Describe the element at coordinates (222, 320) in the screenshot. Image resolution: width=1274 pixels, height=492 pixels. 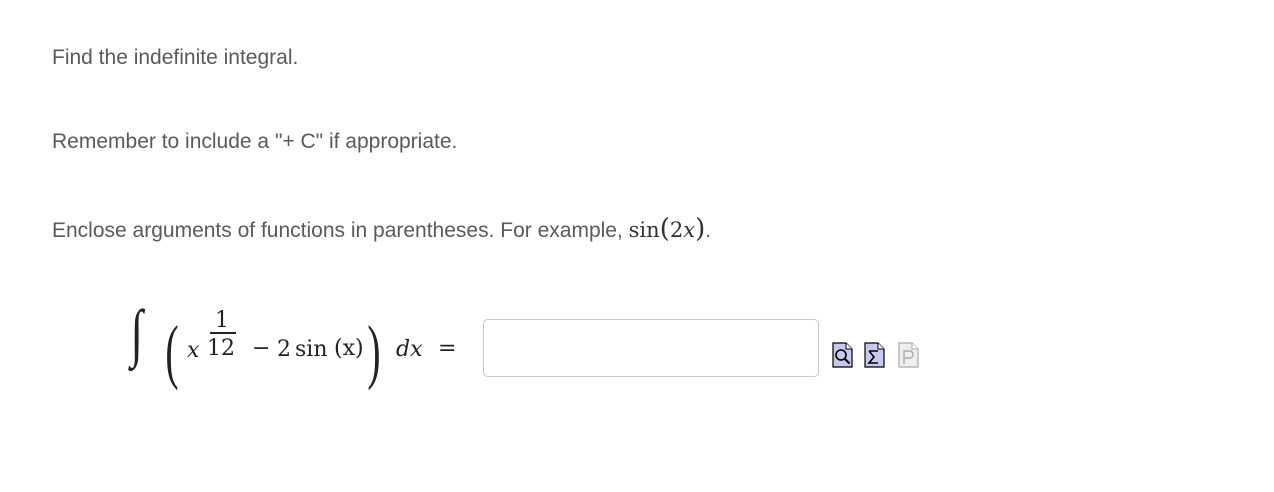
I see `exponent-numerator: 1` at that location.